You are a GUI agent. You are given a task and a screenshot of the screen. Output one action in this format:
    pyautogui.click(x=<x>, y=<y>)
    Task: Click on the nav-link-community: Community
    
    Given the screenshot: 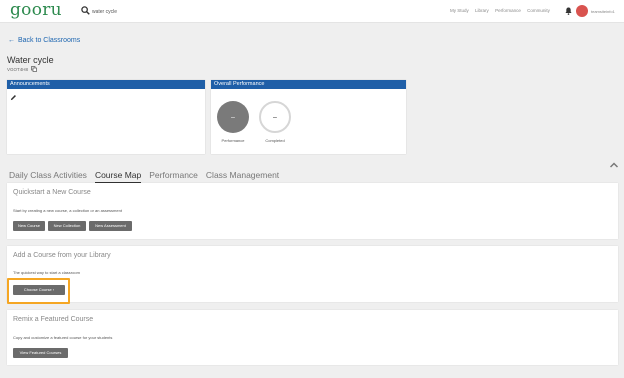 What is the action you would take?
    pyautogui.click(x=538, y=10)
    